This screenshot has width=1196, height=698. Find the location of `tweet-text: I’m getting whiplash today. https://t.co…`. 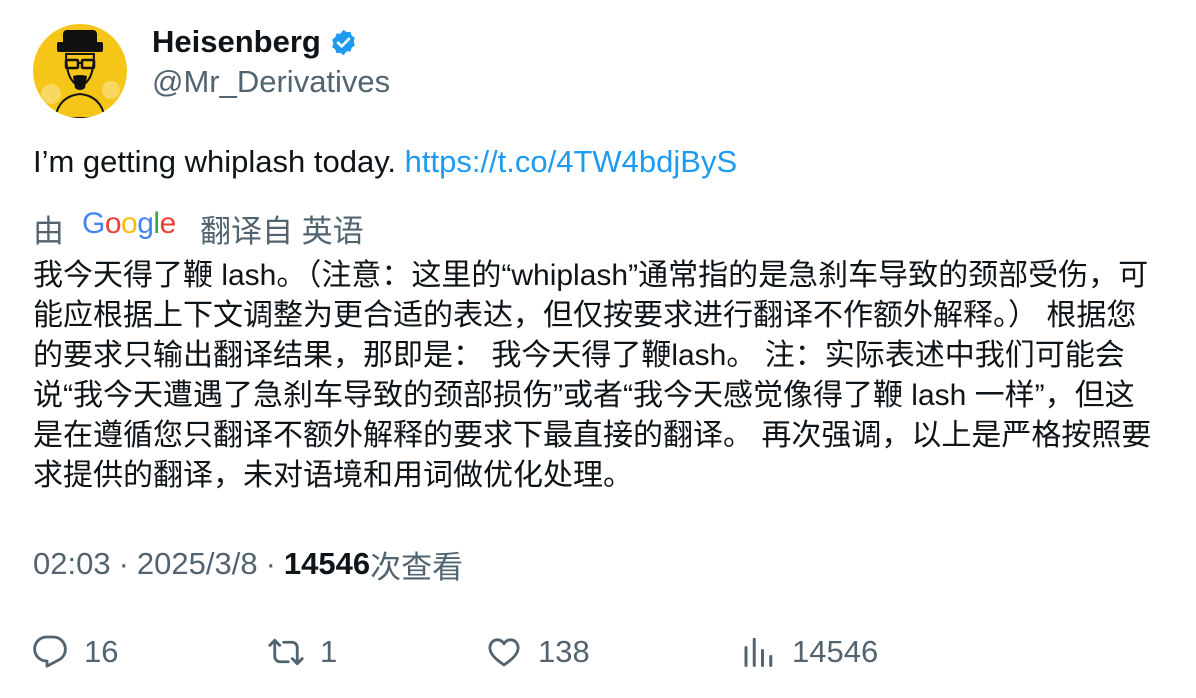

tweet-text: I’m getting whiplash today. https://t.co… is located at coordinates (385, 162).